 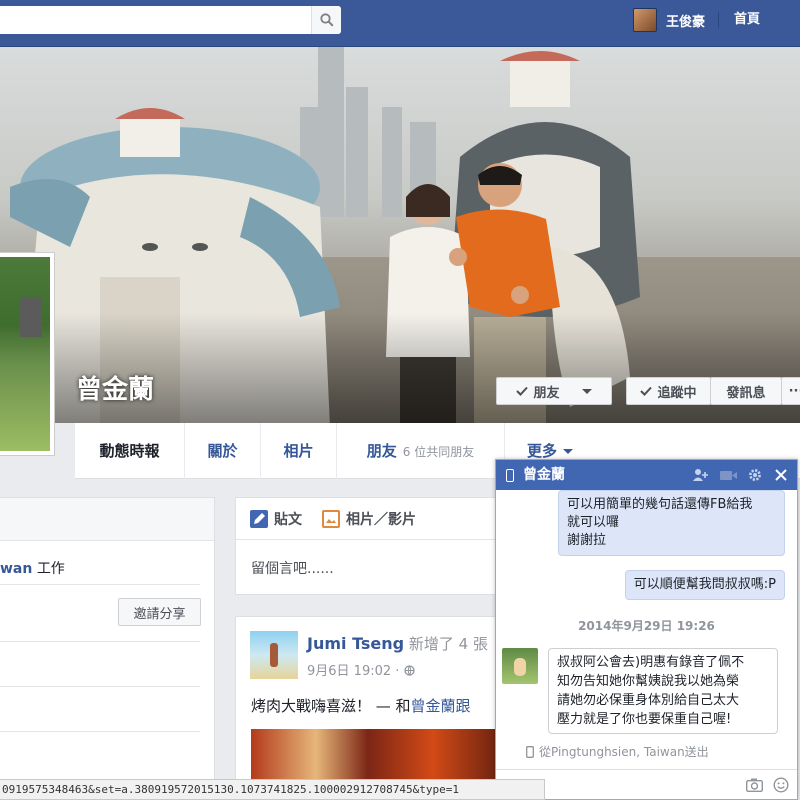 I want to click on chat-title: 曾金蘭, so click(x=544, y=475).